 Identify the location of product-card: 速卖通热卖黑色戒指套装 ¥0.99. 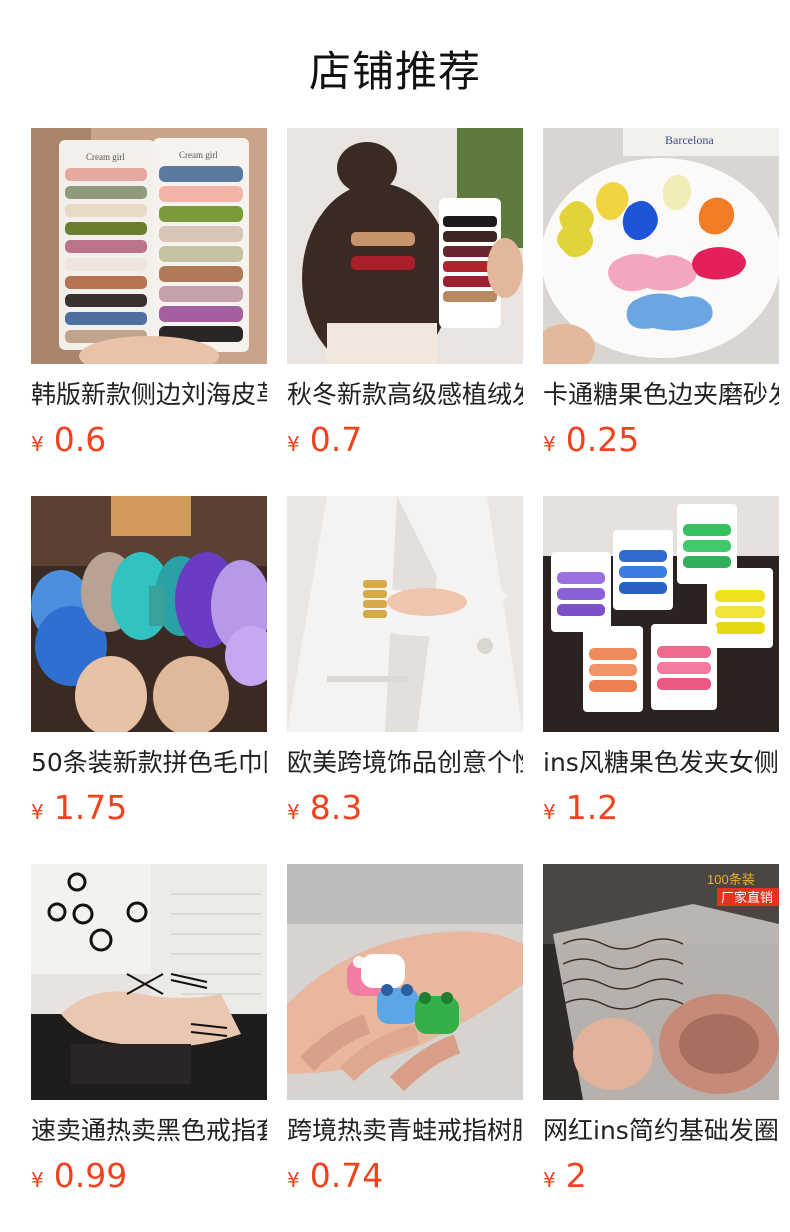
(149, 1048).